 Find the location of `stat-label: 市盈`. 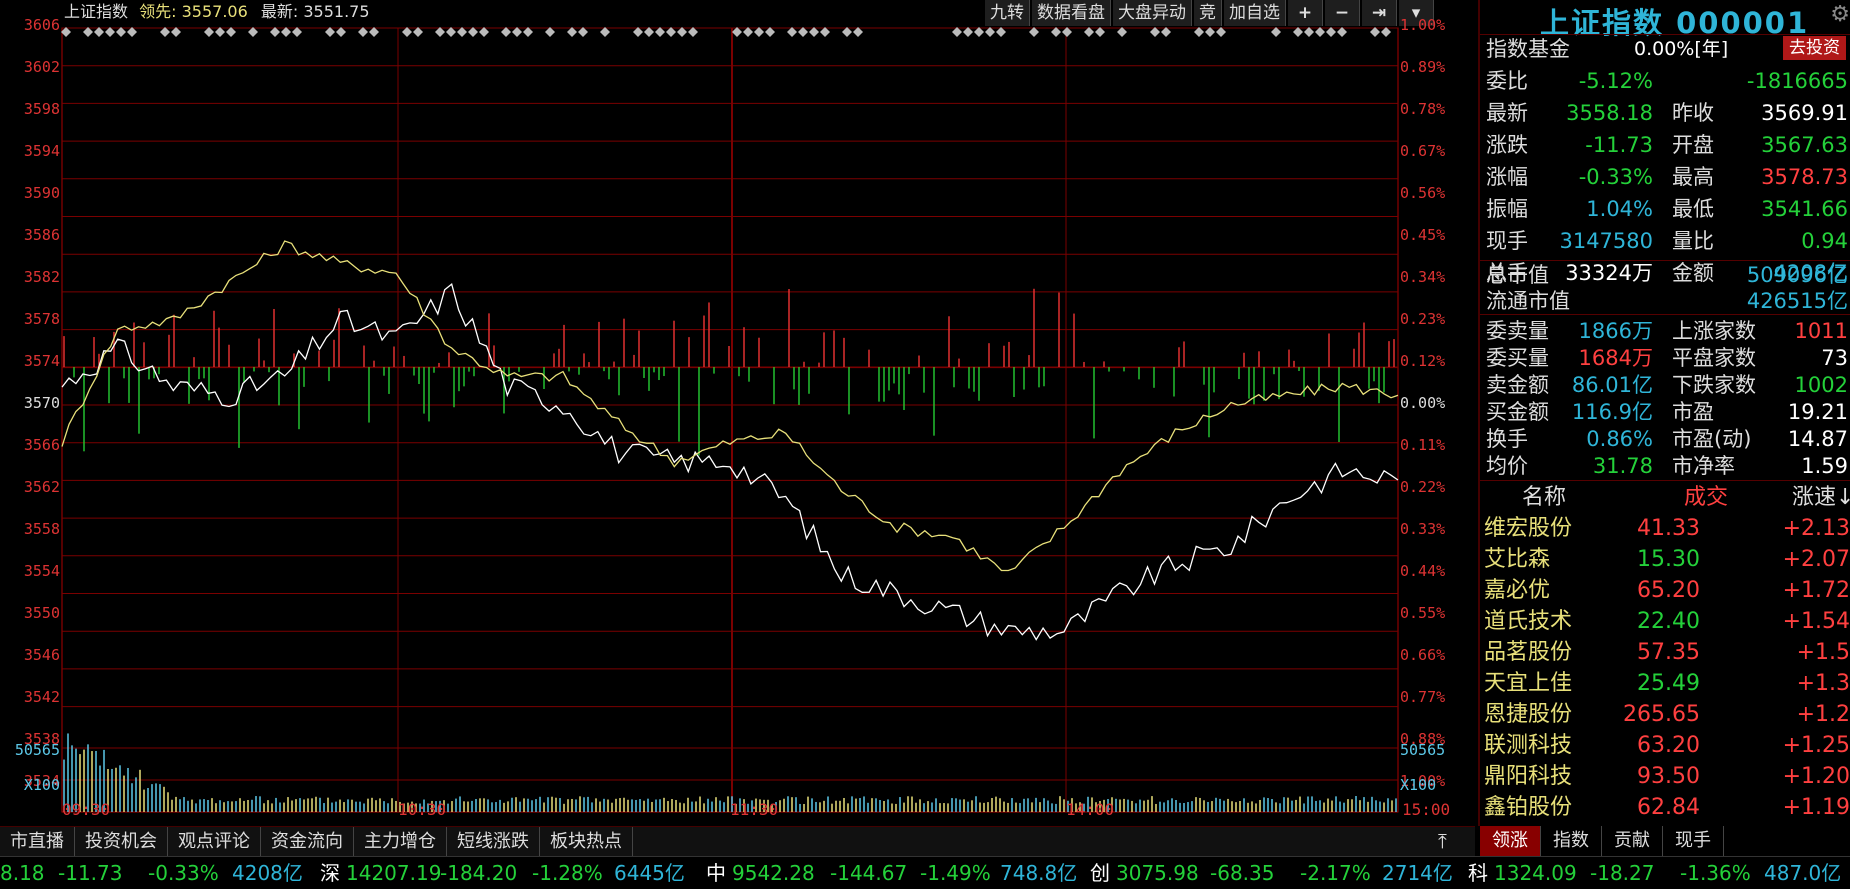

stat-label: 市盈 is located at coordinates (1693, 412).